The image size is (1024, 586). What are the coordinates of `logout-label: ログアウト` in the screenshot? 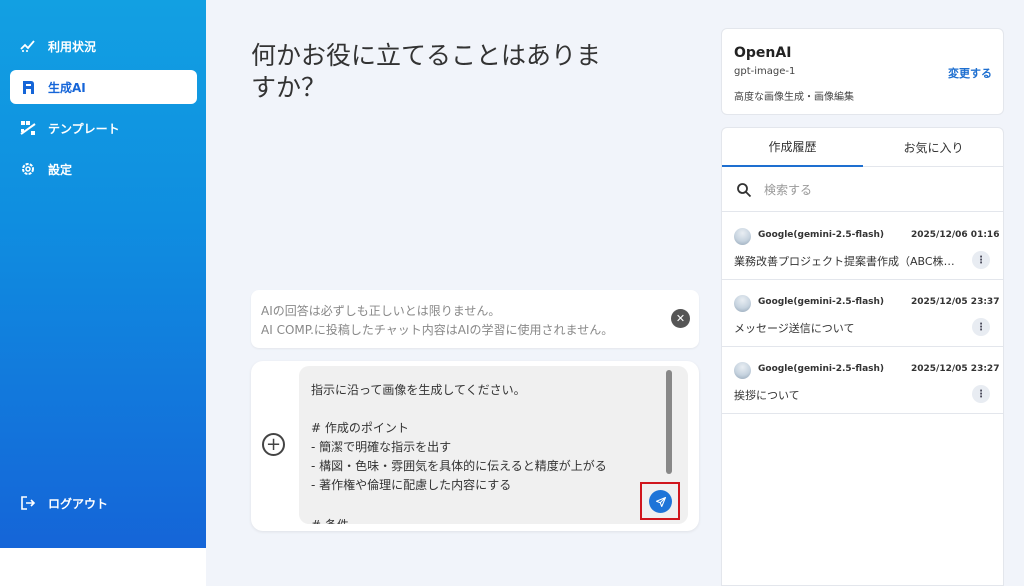 It's located at (78, 503).